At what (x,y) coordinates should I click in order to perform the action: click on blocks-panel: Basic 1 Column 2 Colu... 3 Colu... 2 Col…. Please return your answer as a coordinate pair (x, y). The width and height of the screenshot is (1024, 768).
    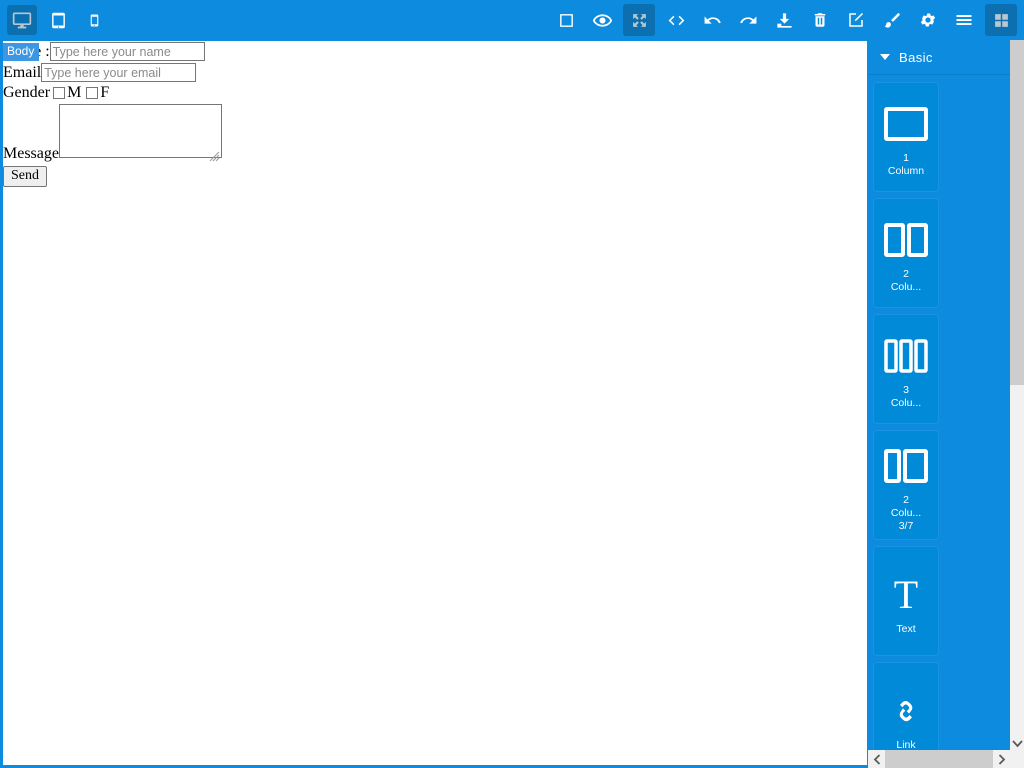
    Looking at the image, I should click on (939, 404).